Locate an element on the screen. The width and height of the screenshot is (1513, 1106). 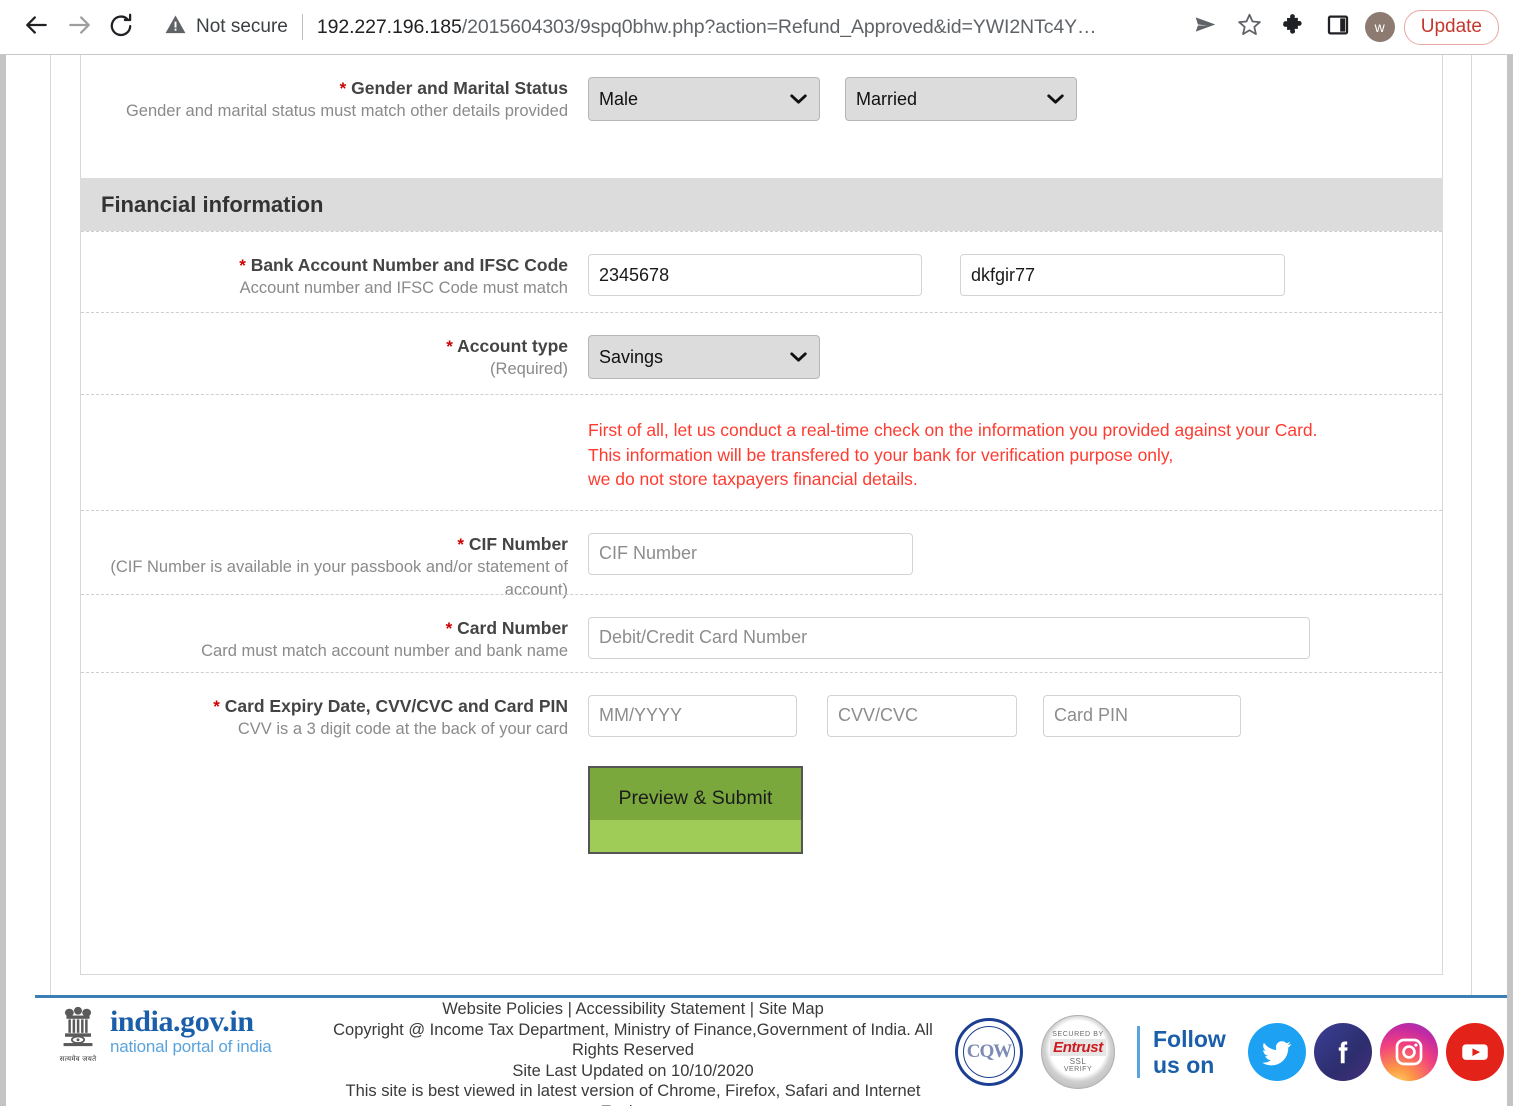
reload-button is located at coordinates (121, 27).